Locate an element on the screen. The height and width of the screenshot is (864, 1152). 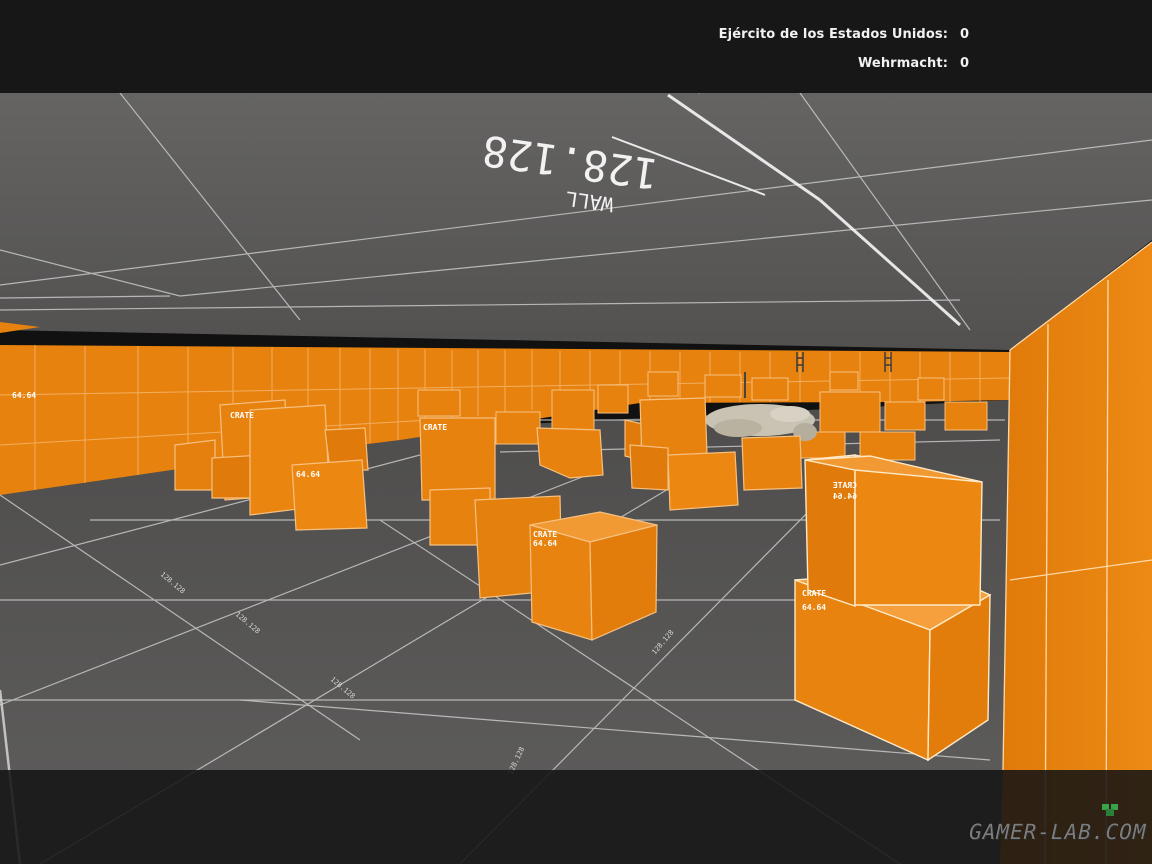
gamer-lab-logo-icon is located at coordinates (1110, 810).